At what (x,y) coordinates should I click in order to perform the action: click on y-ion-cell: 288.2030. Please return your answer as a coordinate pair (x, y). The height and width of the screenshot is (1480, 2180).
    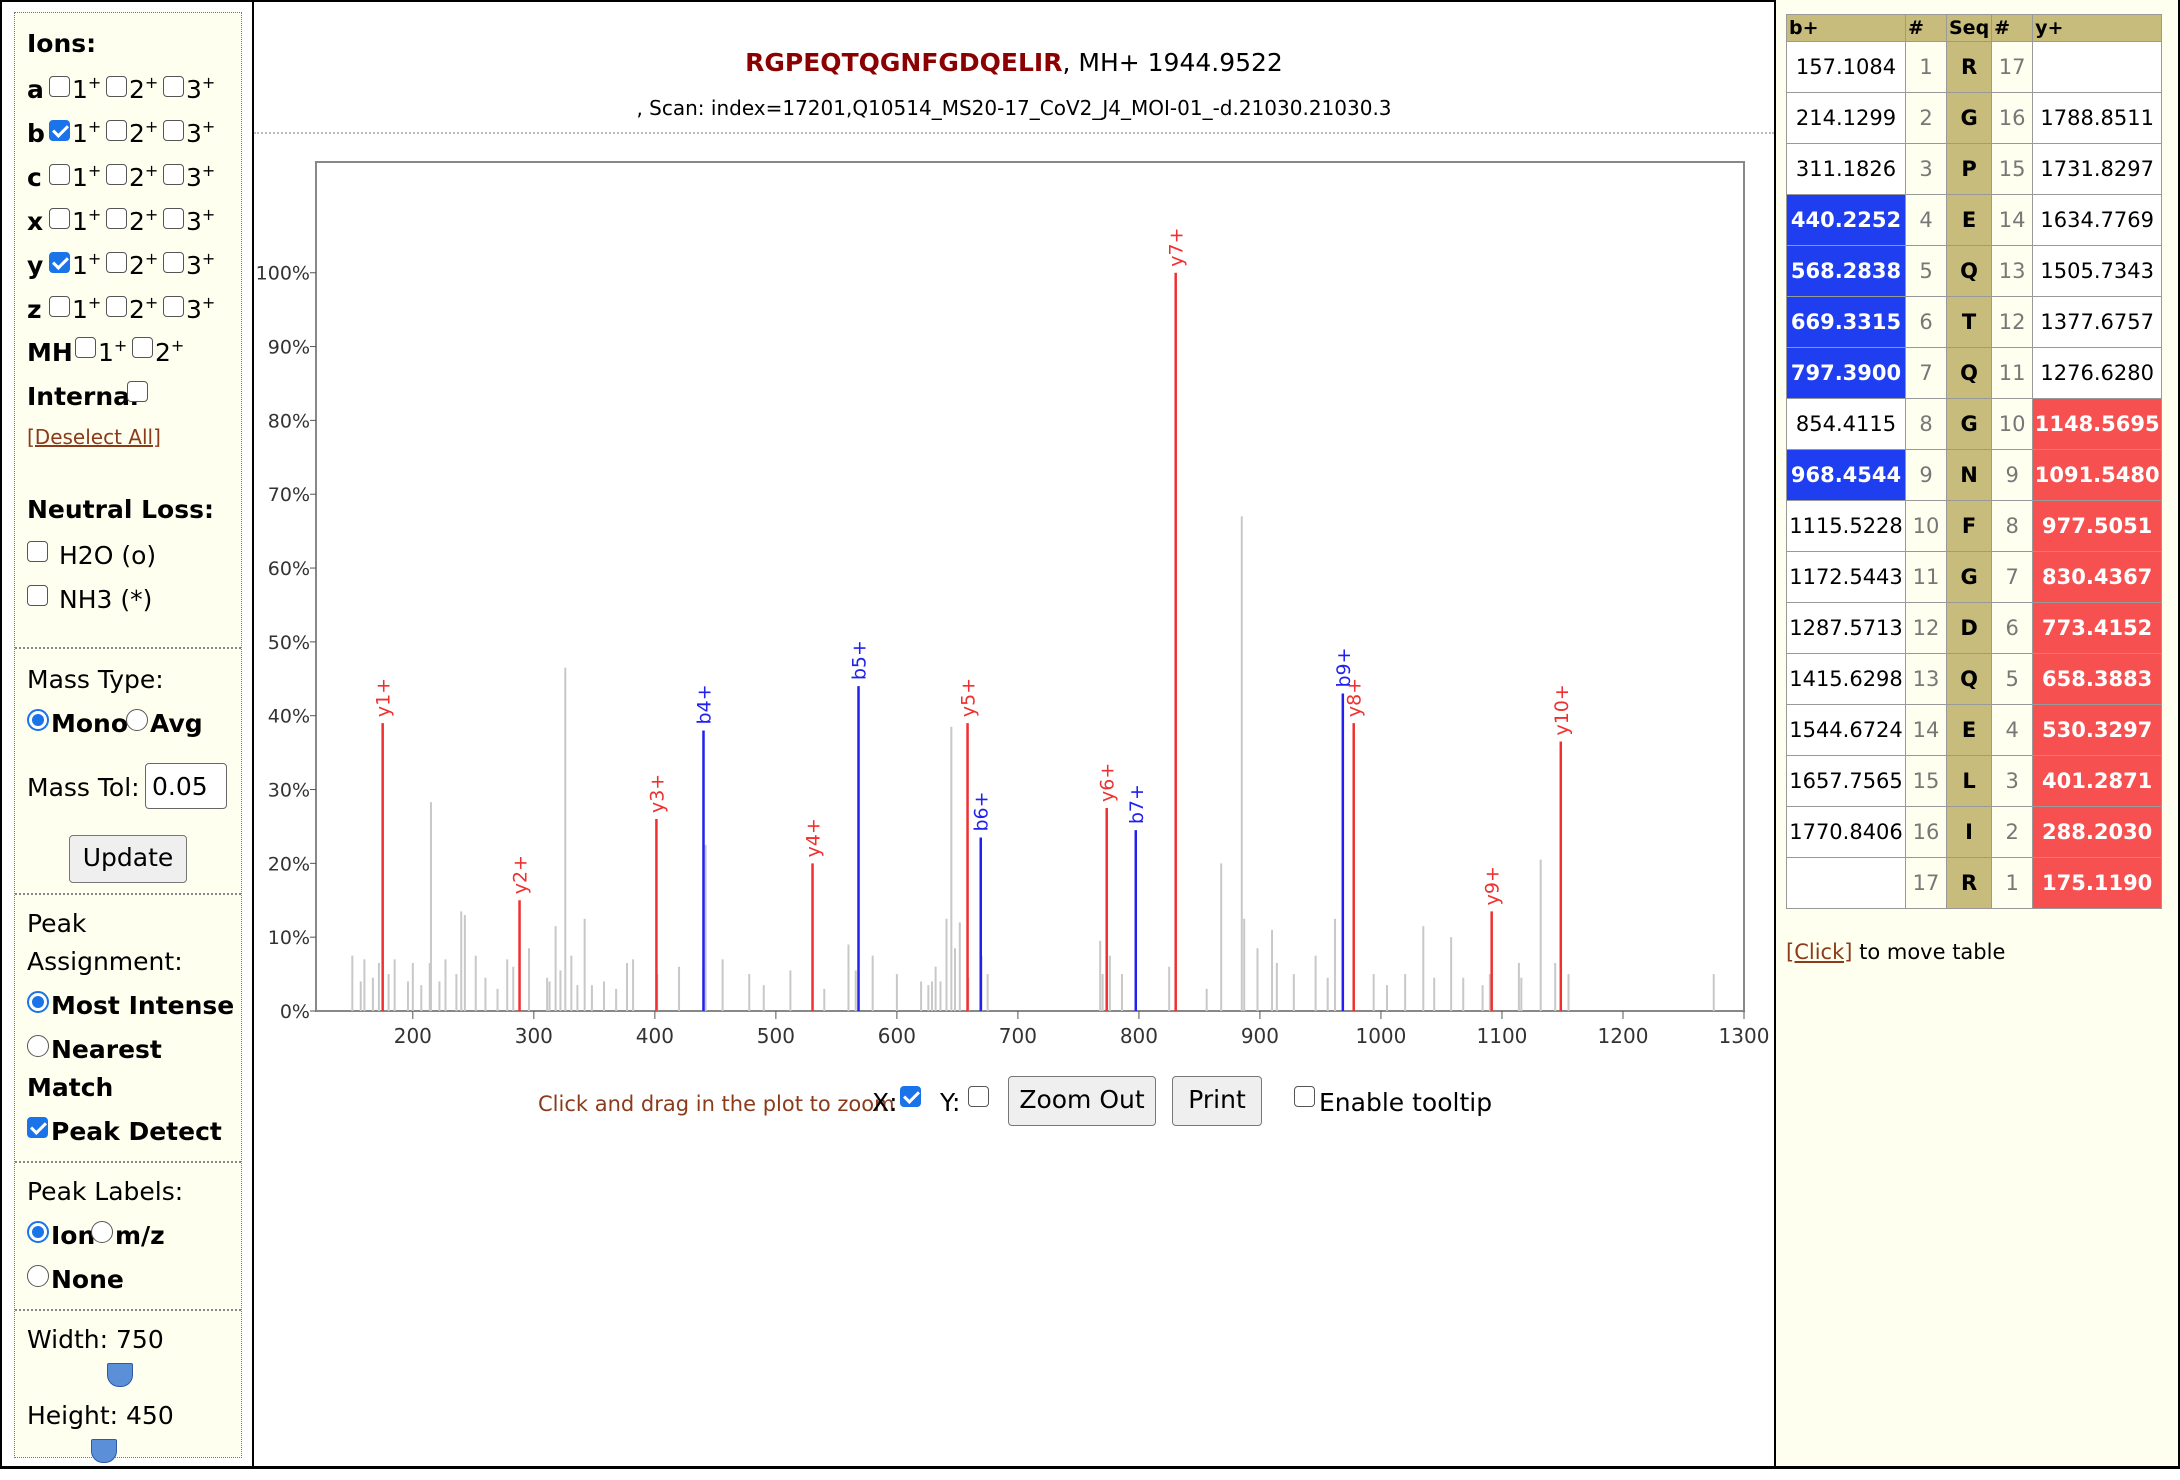
    Looking at the image, I should click on (2097, 832).